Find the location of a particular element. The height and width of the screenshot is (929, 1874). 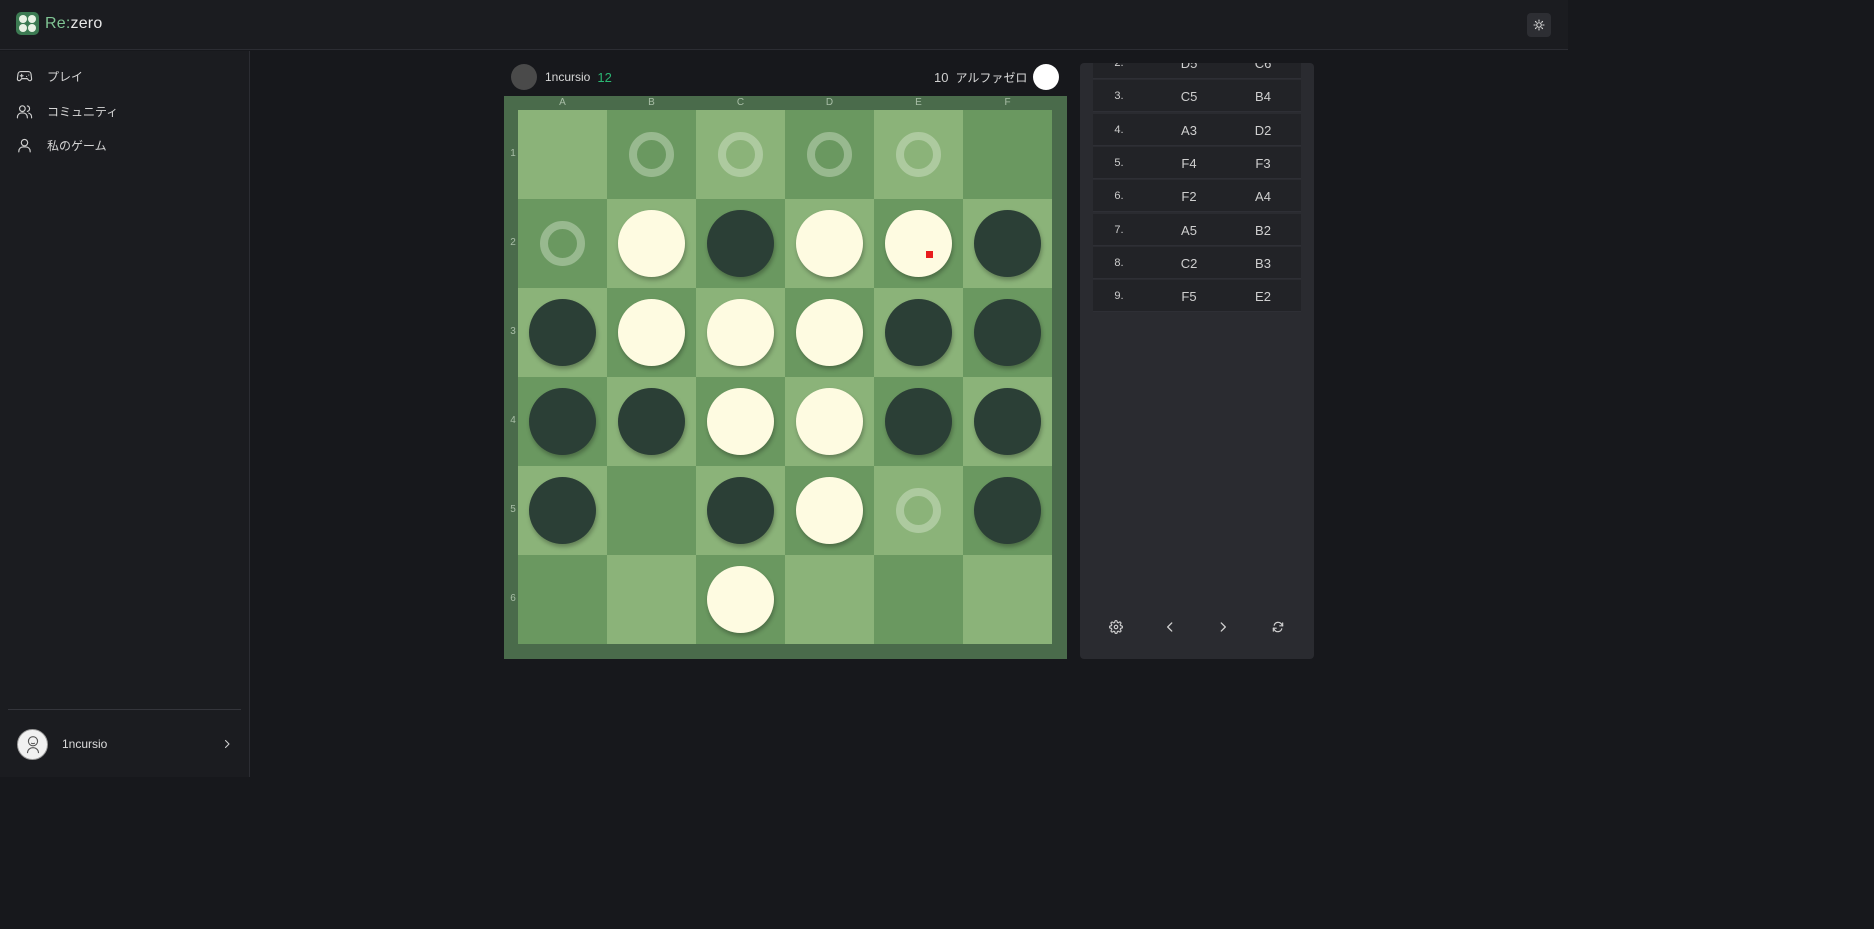

sidebar-item-community: コミュニティ is located at coordinates (67, 111).